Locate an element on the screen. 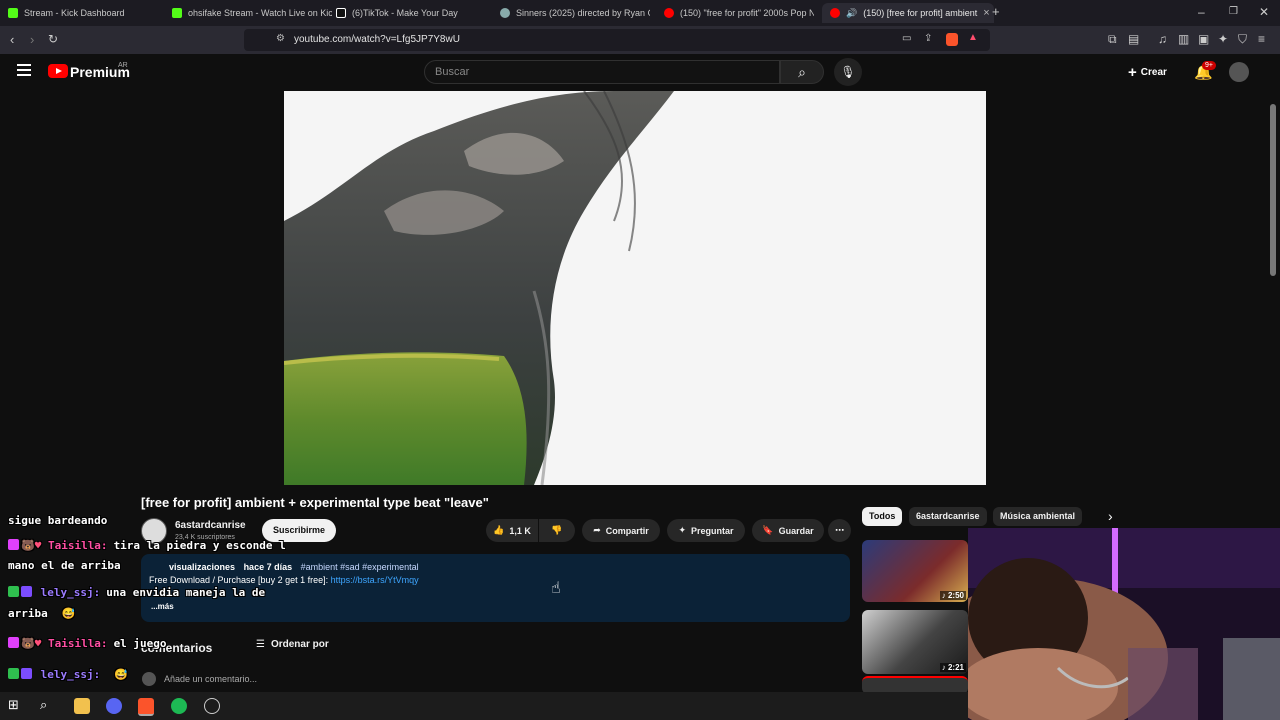  minimize-icon: – is located at coordinates (1201, 12).